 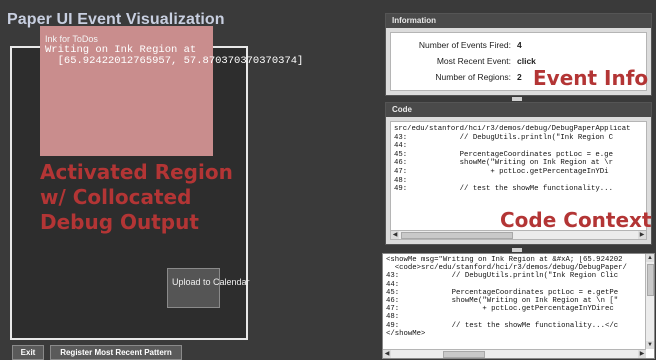 What do you see at coordinates (650, 345) in the screenshot?
I see `scroll-down-icon: ▼` at bounding box center [650, 345].